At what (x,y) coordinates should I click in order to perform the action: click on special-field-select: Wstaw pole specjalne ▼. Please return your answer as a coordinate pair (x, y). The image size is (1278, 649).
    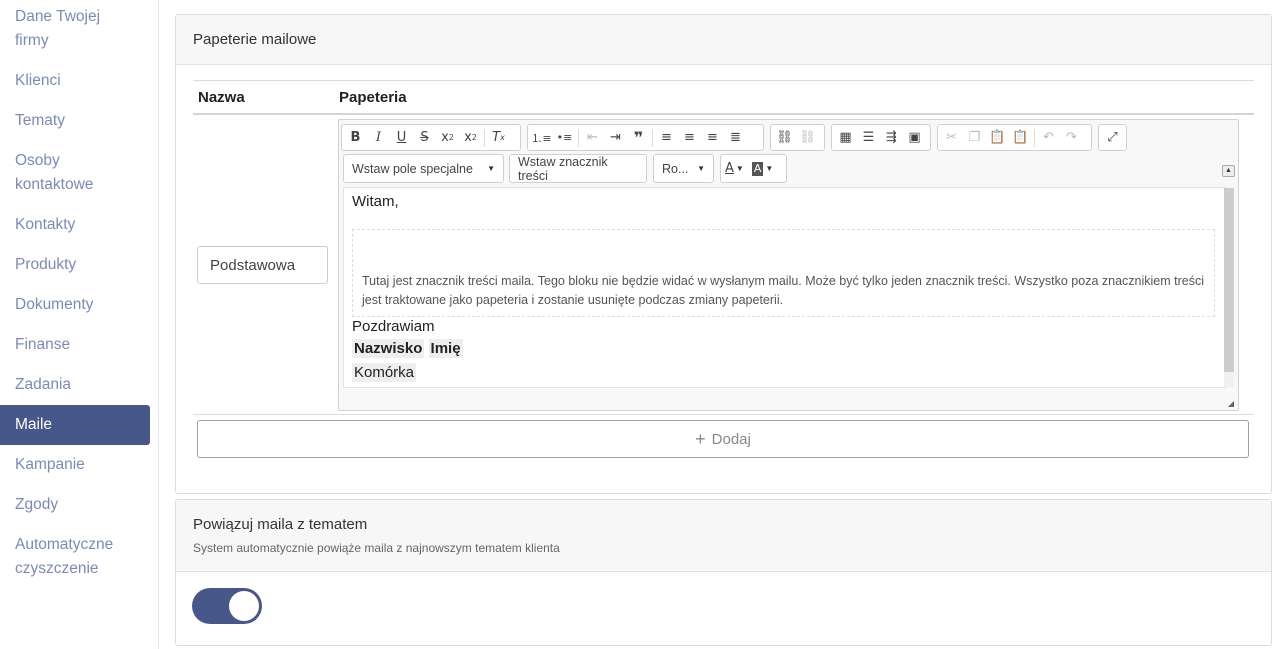
    Looking at the image, I should click on (423, 168).